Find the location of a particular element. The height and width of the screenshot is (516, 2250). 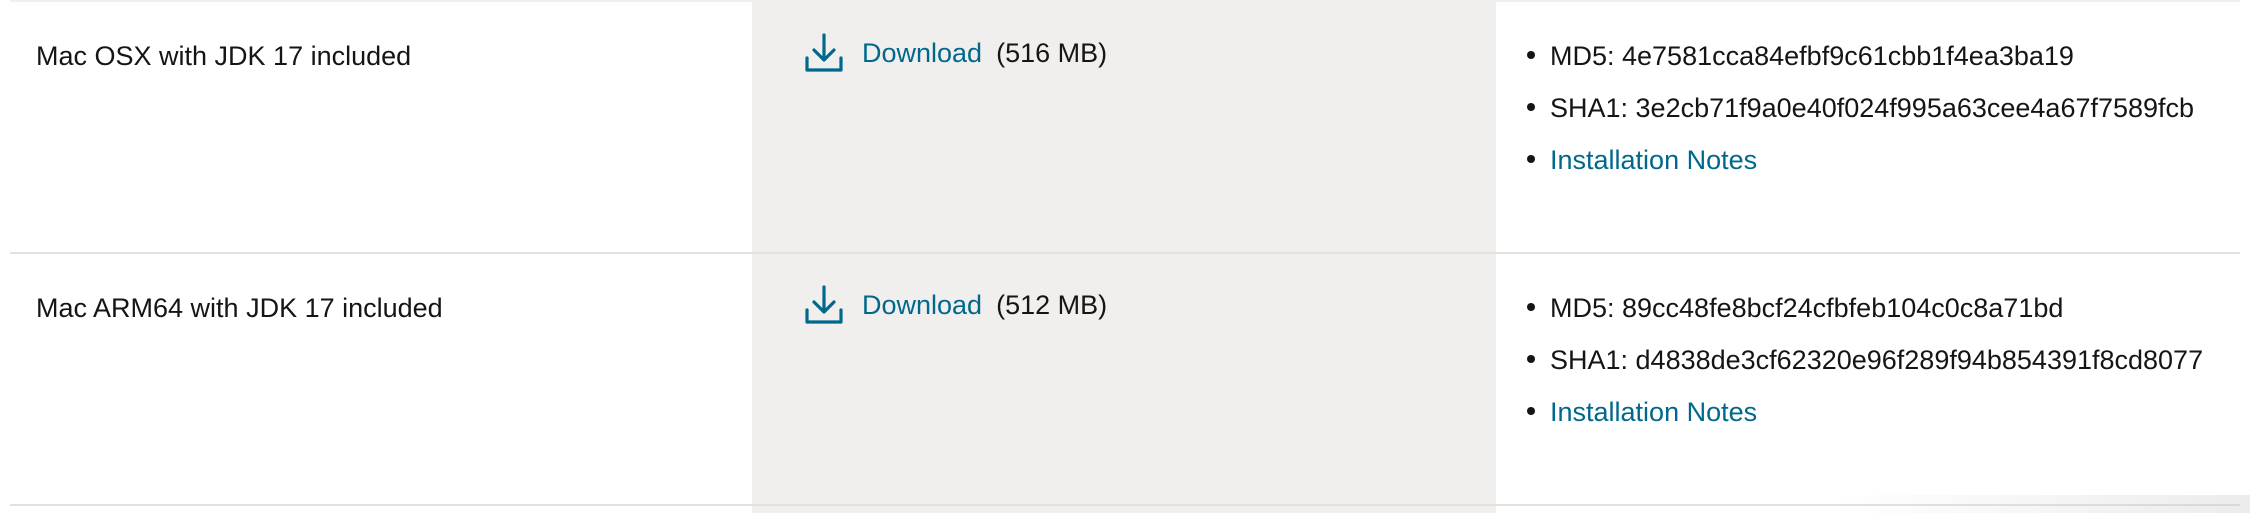

md5-checksum: MD5: 89cc48fe8bcf24cfbfeb104c0c8a71bd is located at coordinates (1863, 308).